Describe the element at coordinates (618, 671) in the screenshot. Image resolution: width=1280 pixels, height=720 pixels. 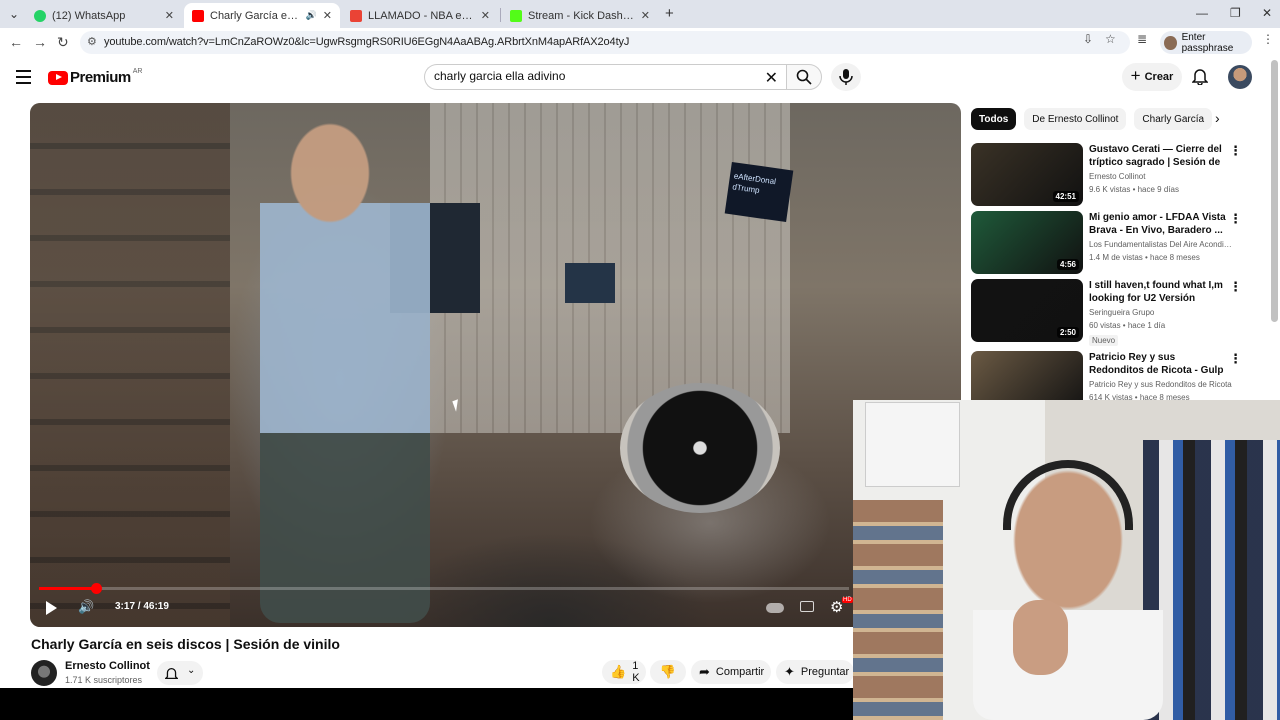
I see `thumbs-up-icon: 👍` at that location.